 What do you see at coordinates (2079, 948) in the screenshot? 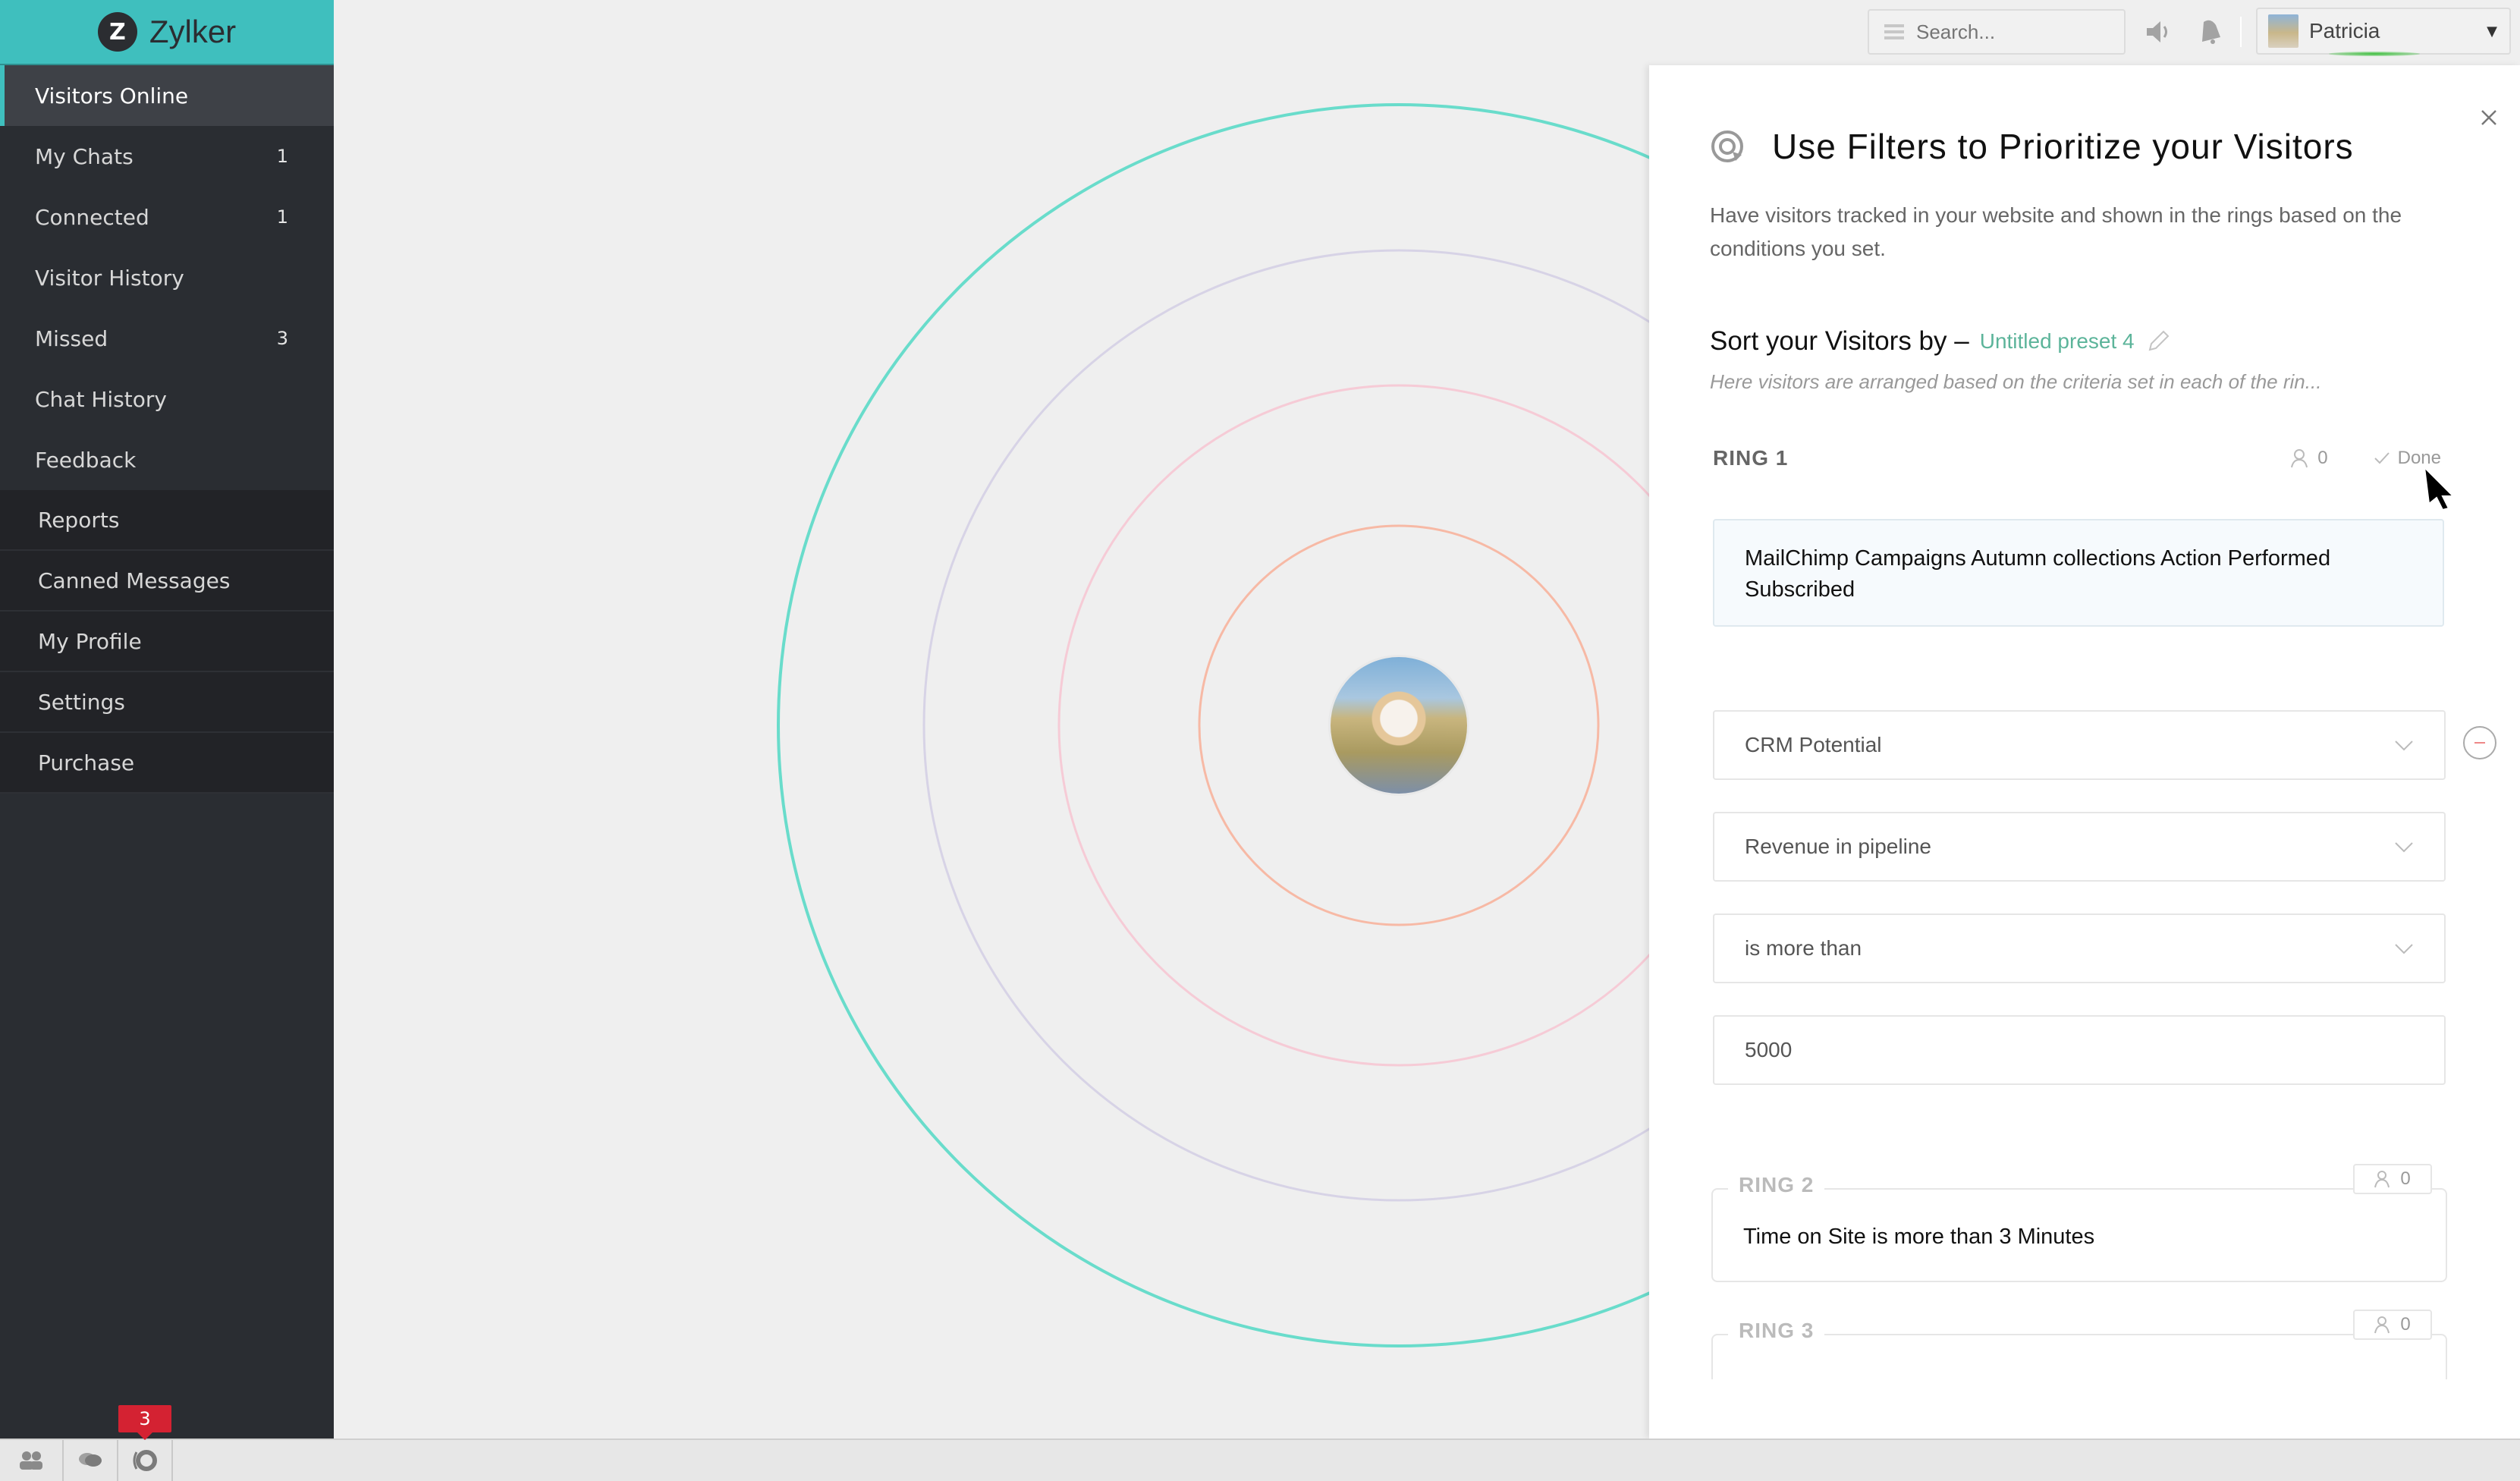
I see `operator-select: is more than` at bounding box center [2079, 948].